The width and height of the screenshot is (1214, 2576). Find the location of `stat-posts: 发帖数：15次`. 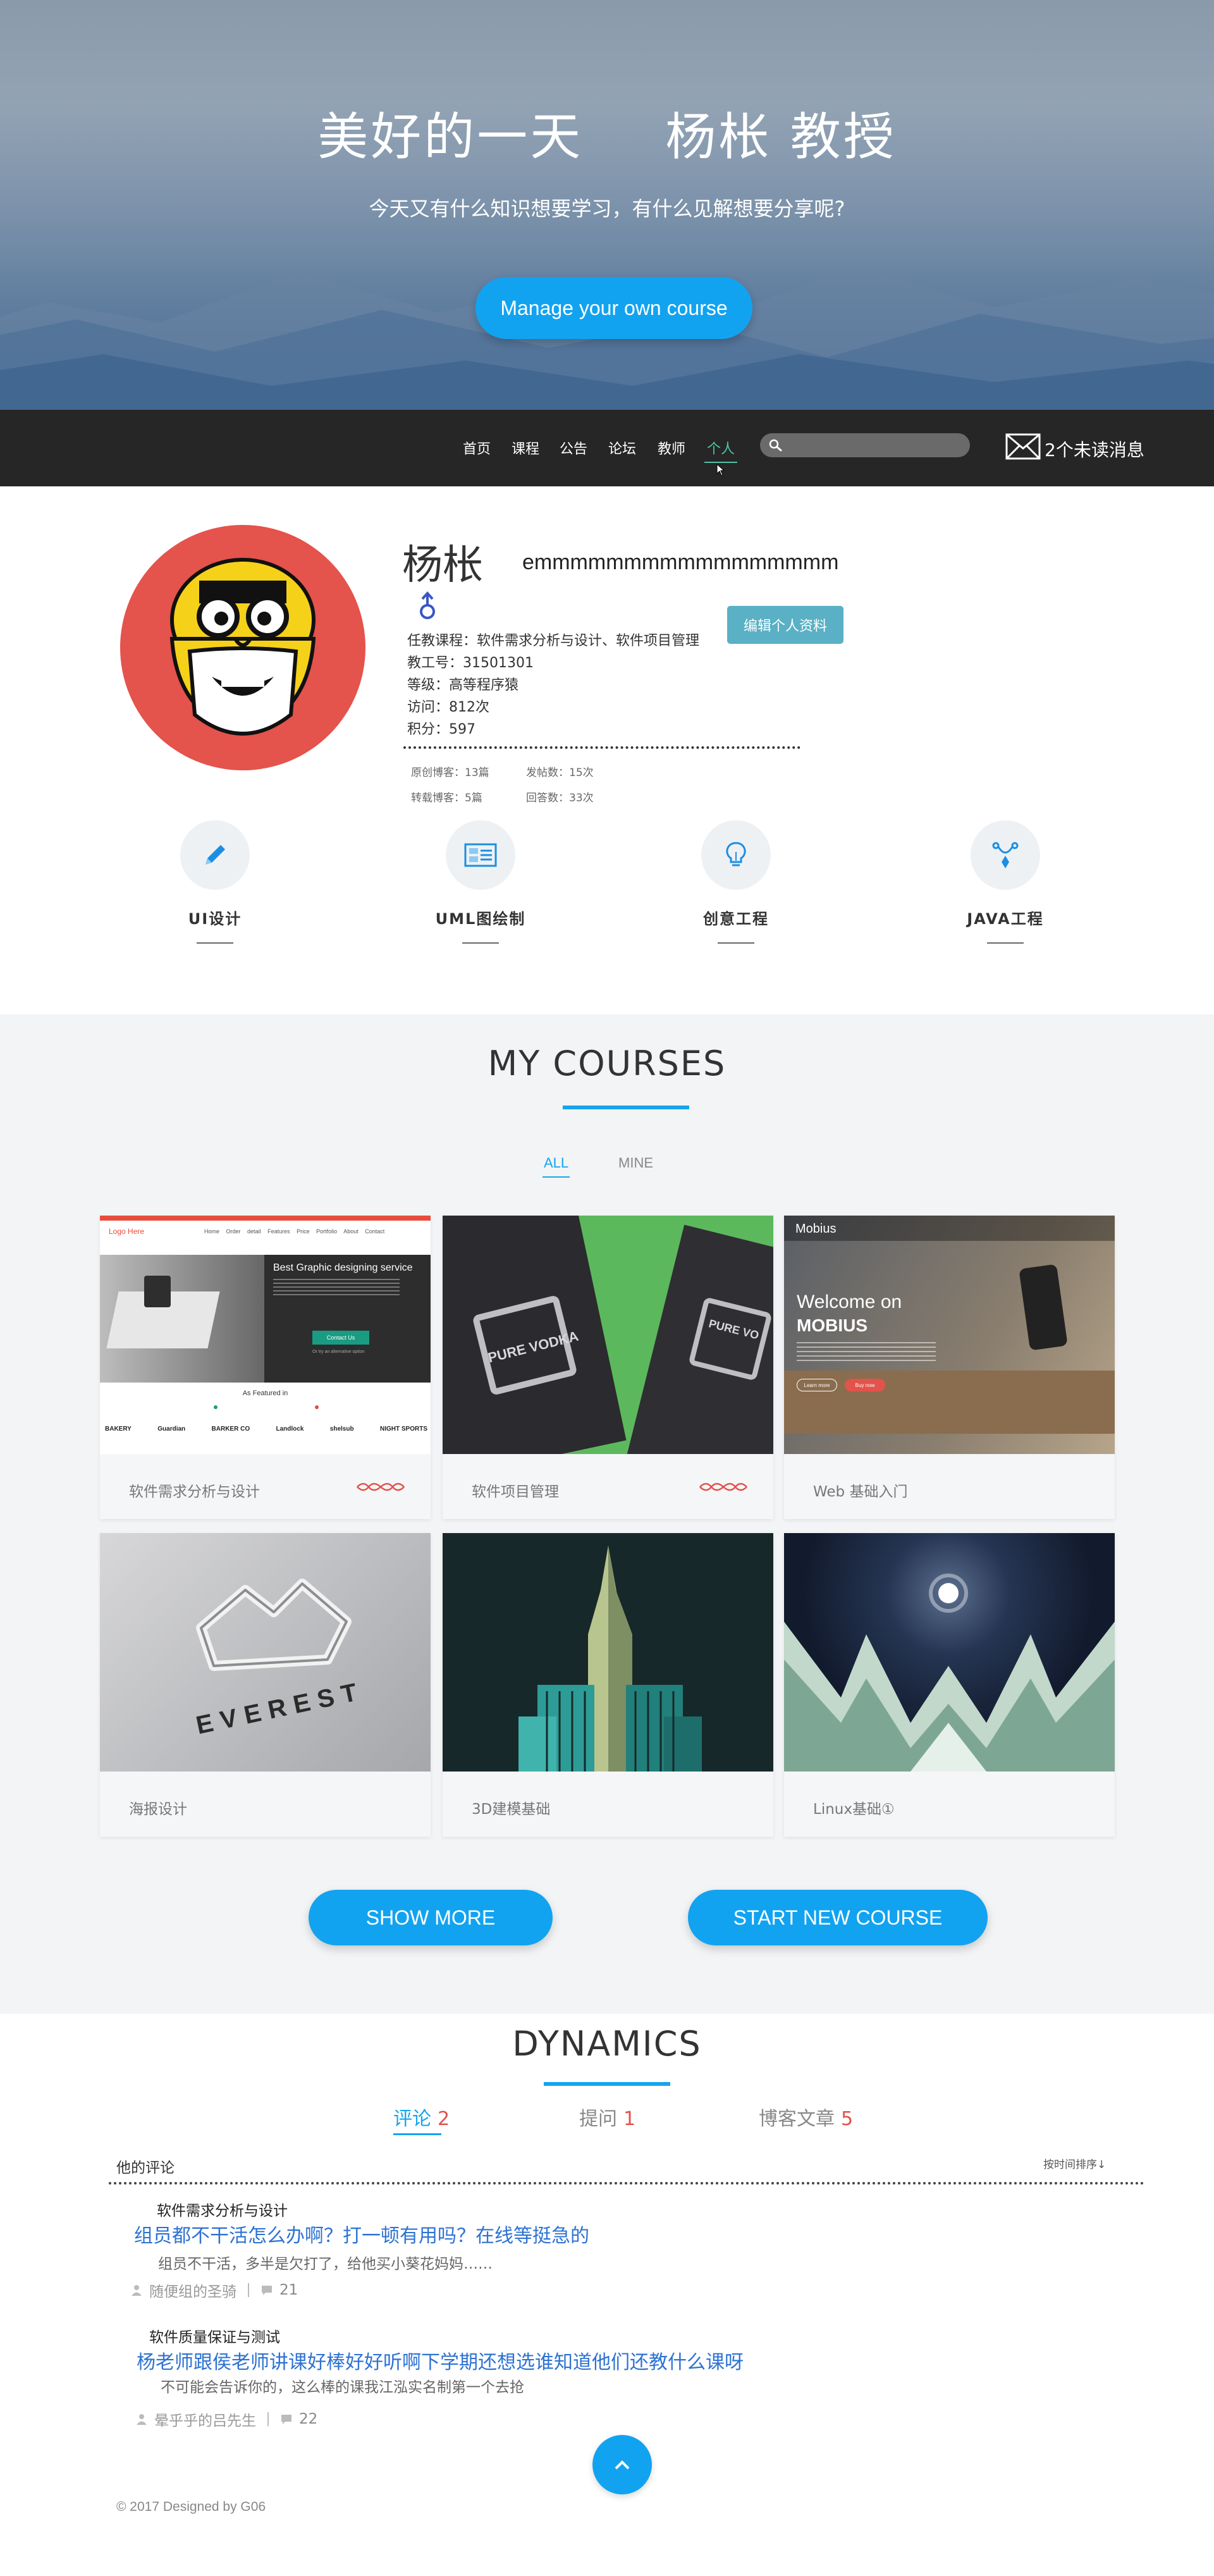

stat-posts: 发帖数：15次 is located at coordinates (560, 773).